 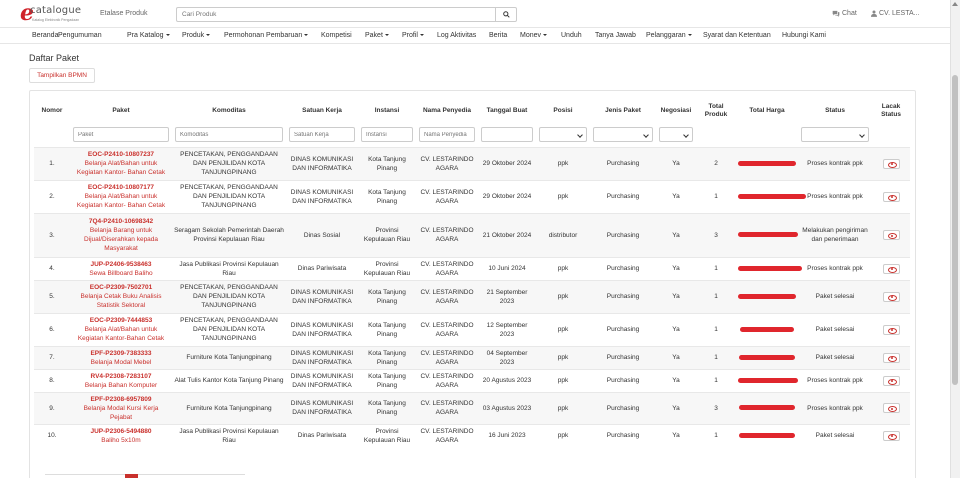 What do you see at coordinates (121, 362) in the screenshot?
I see `paket-name: Belanja Modal Mebel` at bounding box center [121, 362].